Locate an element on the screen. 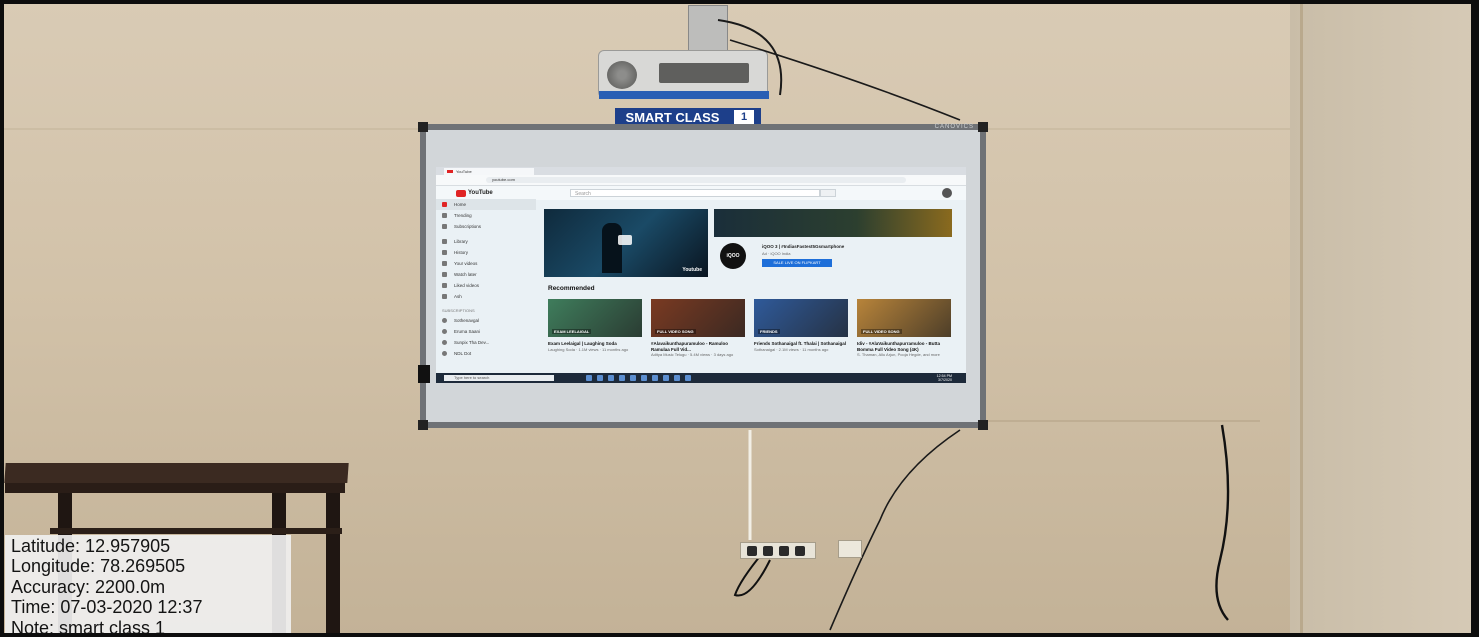 Image resolution: width=1479 pixels, height=637 pixels. subscription-item: Sothenavgal is located at coordinates (486, 320).